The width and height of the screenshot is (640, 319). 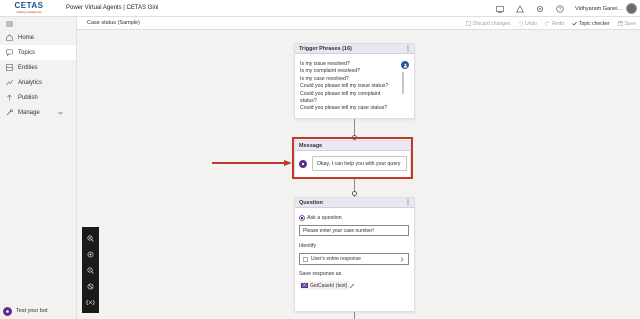 I want to click on help-icon: ?, so click(x=560, y=9).